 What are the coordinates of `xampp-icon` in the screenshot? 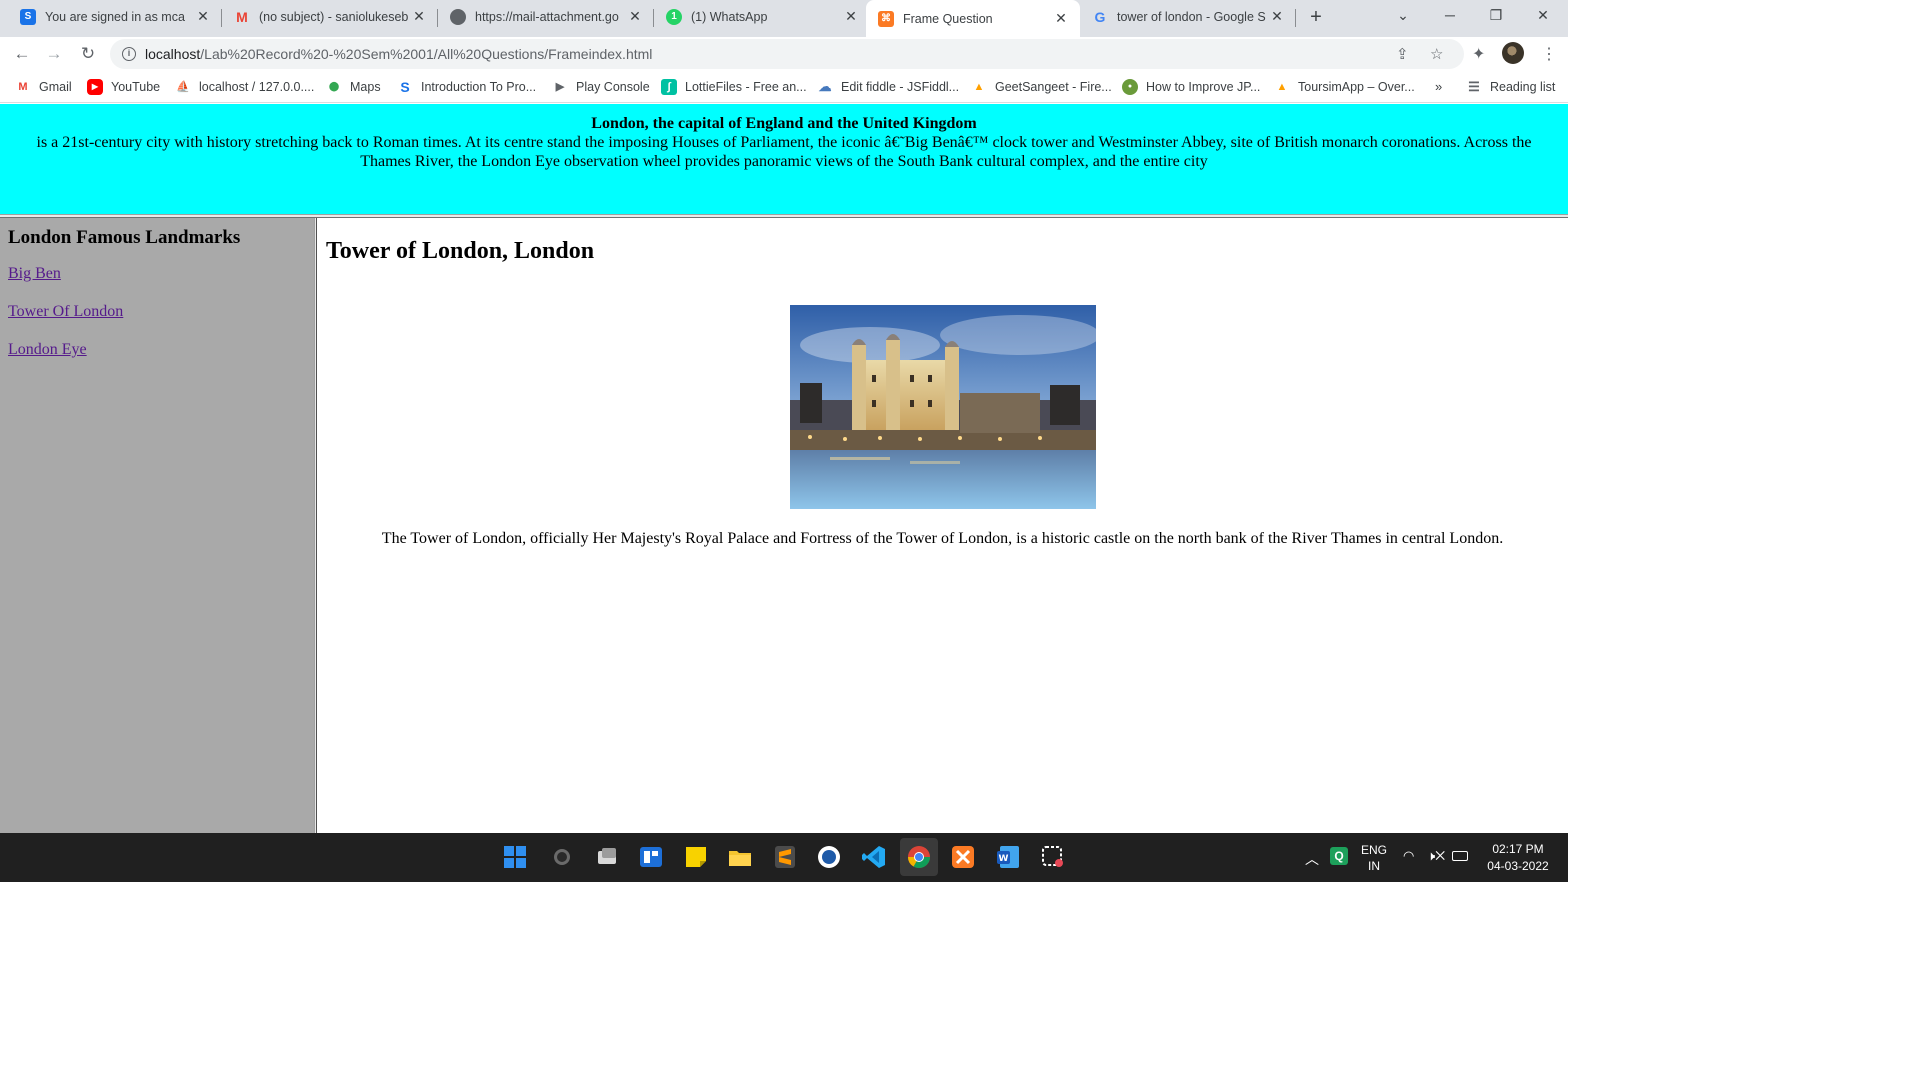 It's located at (963, 857).